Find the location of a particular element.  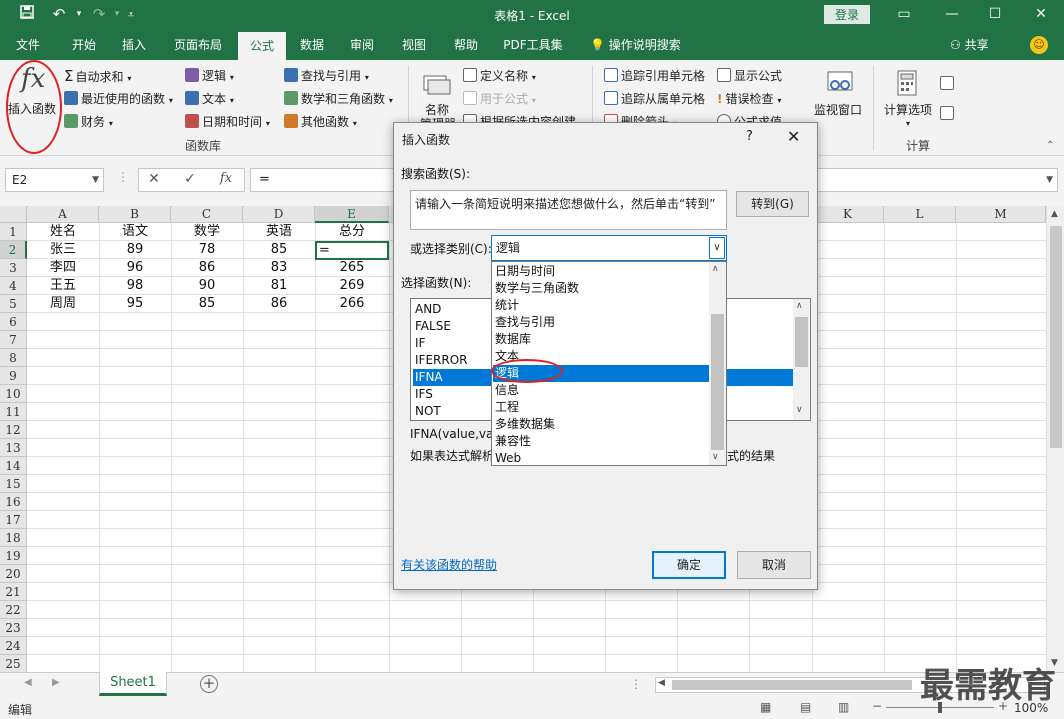

category-option-datetime: 日期与时间 is located at coordinates (601, 271).